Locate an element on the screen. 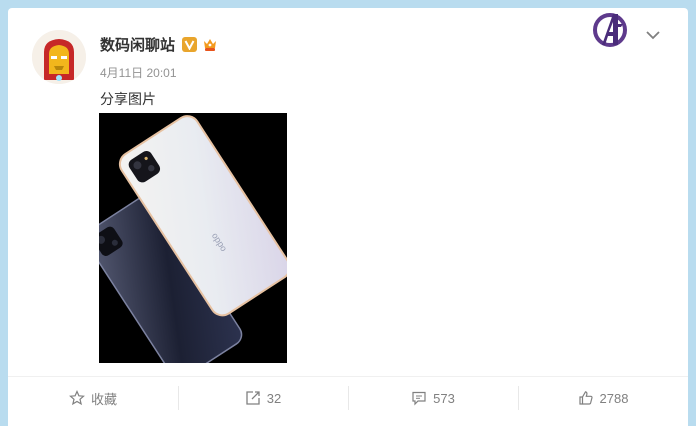  post-timestamp: 4月11日 20:01 is located at coordinates (138, 72).